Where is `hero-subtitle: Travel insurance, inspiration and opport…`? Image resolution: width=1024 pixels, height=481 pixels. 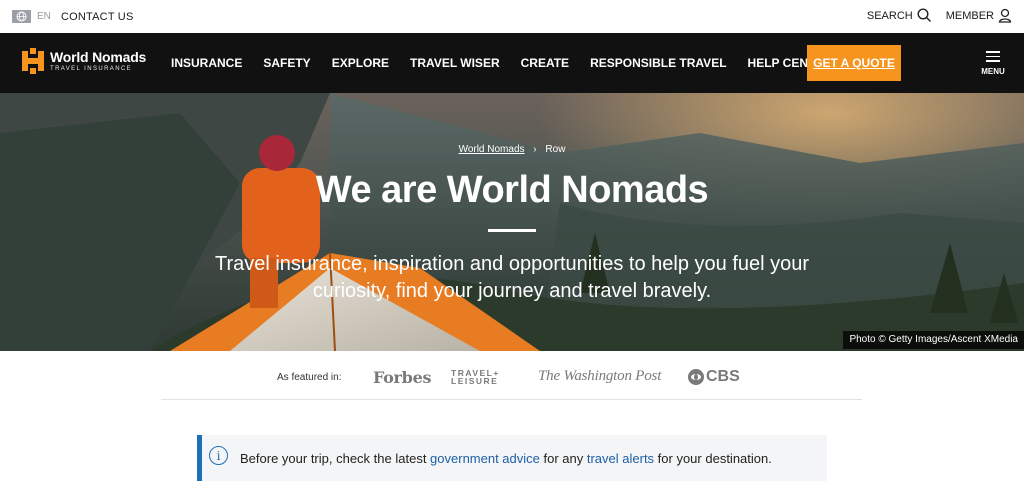
hero-subtitle: Travel insurance, inspiration and opport… is located at coordinates (512, 277).